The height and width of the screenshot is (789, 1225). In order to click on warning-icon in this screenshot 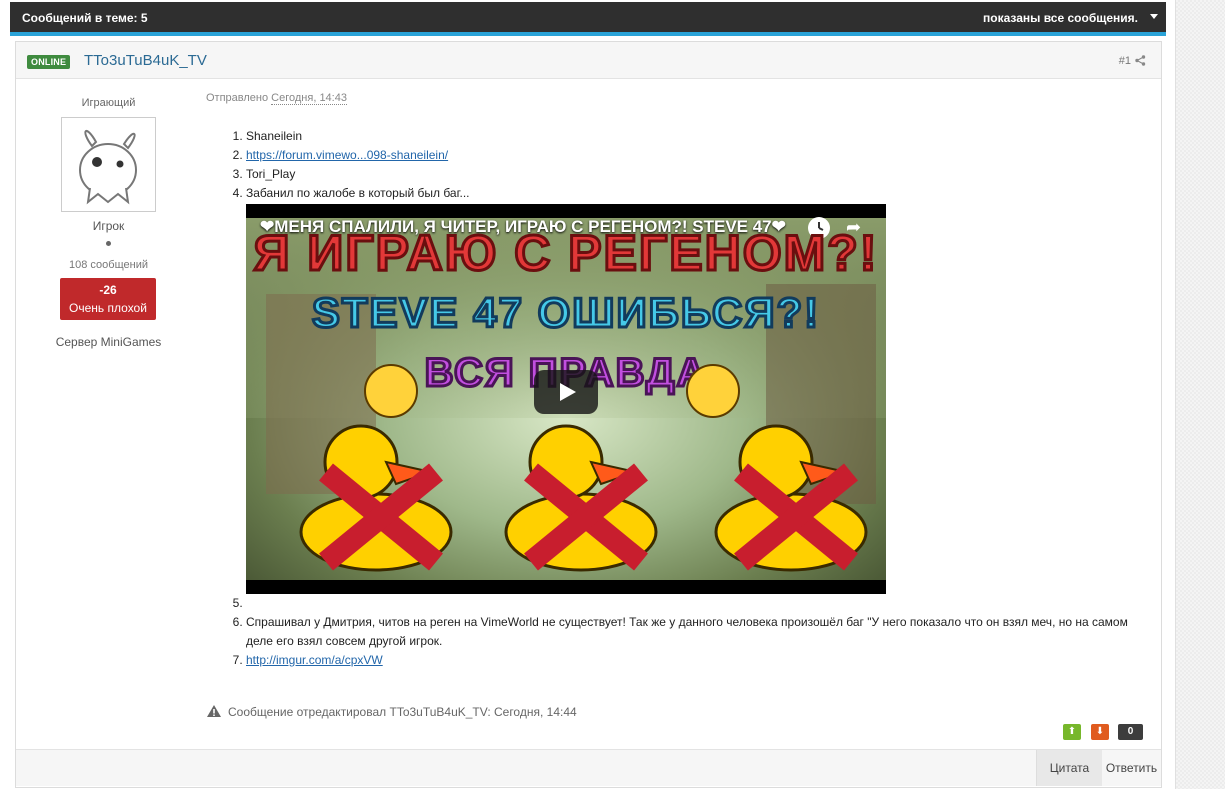, I will do `click(214, 712)`.